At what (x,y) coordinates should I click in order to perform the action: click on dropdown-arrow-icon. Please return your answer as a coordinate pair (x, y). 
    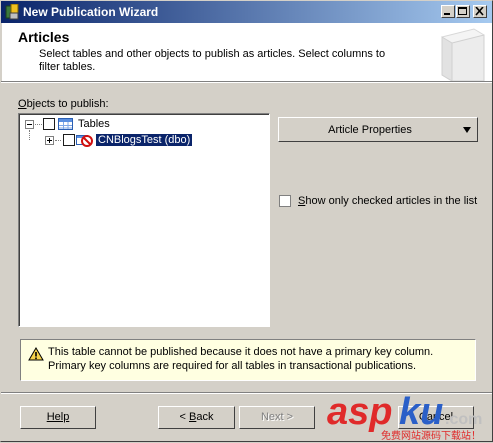
    Looking at the image, I should click on (467, 130).